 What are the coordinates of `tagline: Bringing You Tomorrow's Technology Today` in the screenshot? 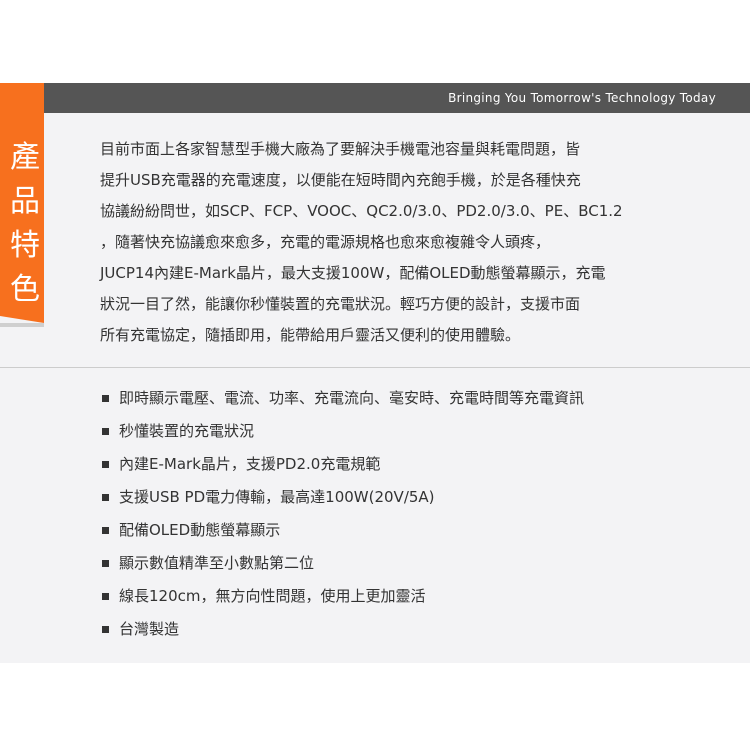 It's located at (582, 98).